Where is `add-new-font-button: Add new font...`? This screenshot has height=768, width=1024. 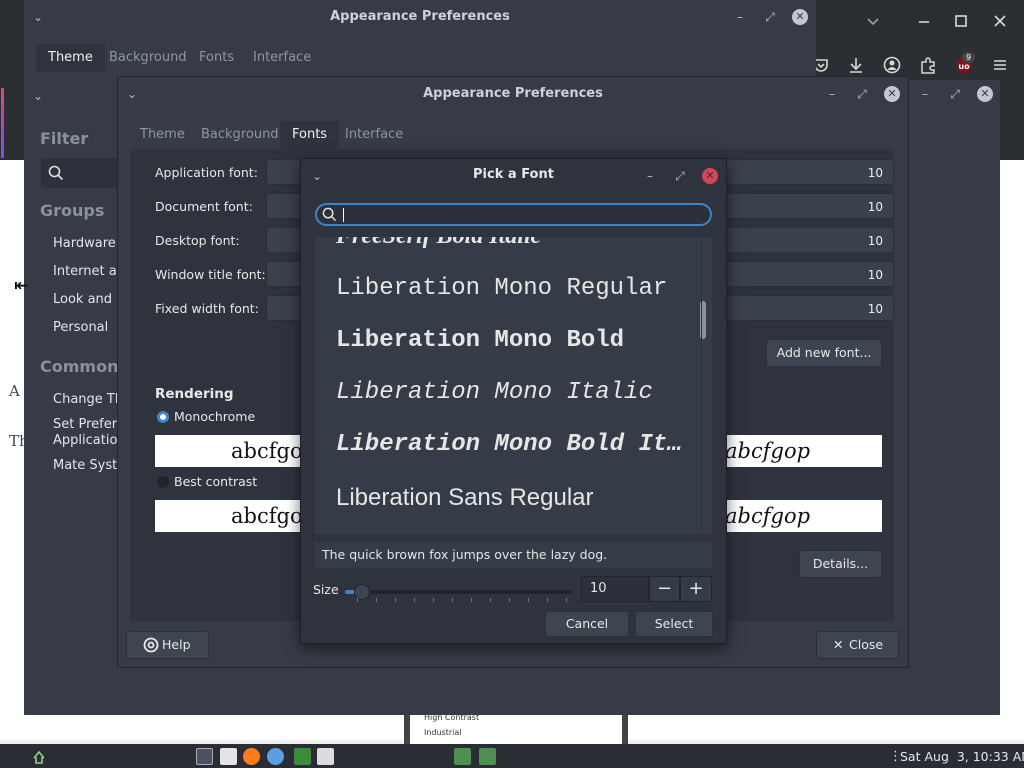 add-new-font-button: Add new font... is located at coordinates (824, 353).